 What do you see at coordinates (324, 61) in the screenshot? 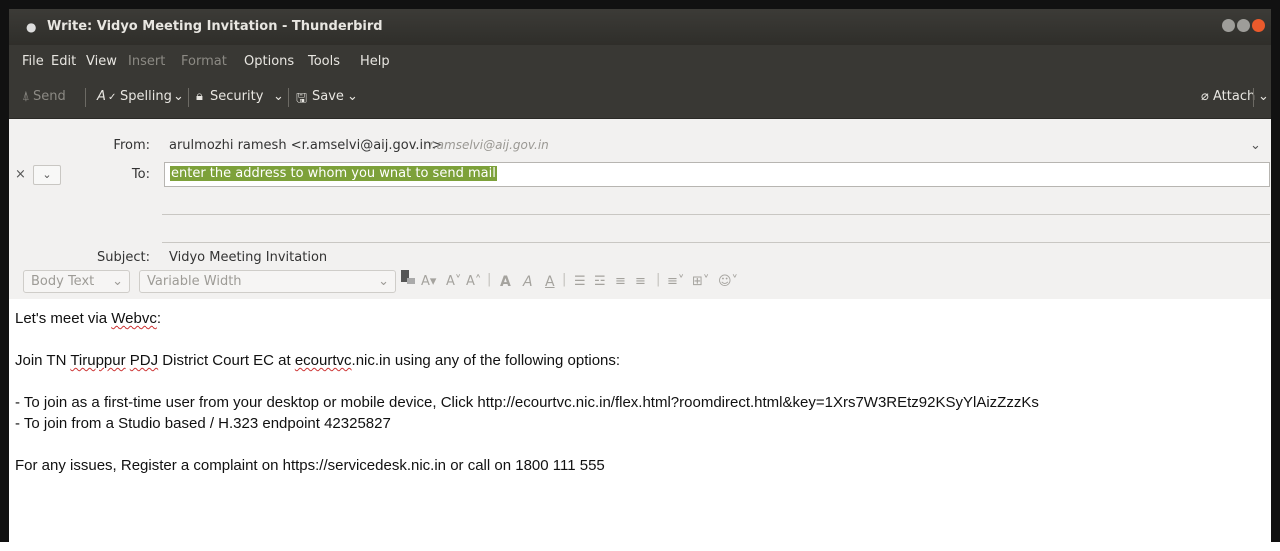
I see `menu-tools: Tools` at bounding box center [324, 61].